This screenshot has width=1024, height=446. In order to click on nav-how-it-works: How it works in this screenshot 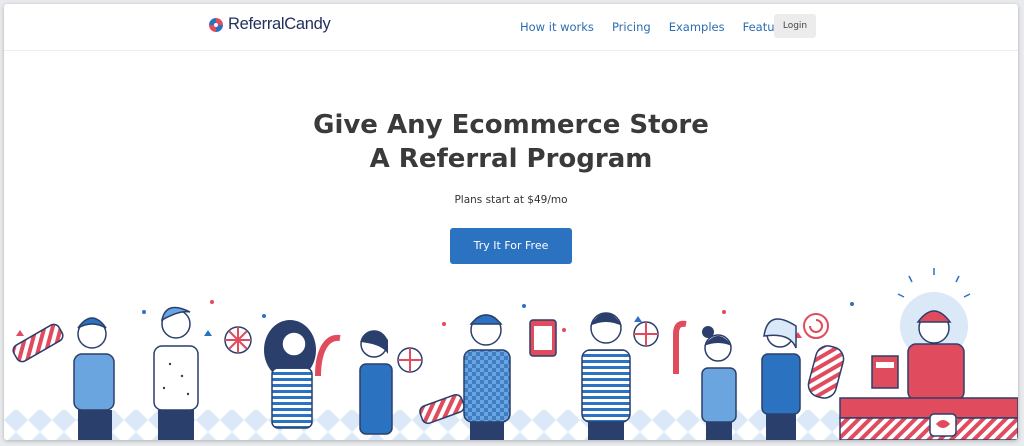, I will do `click(557, 27)`.